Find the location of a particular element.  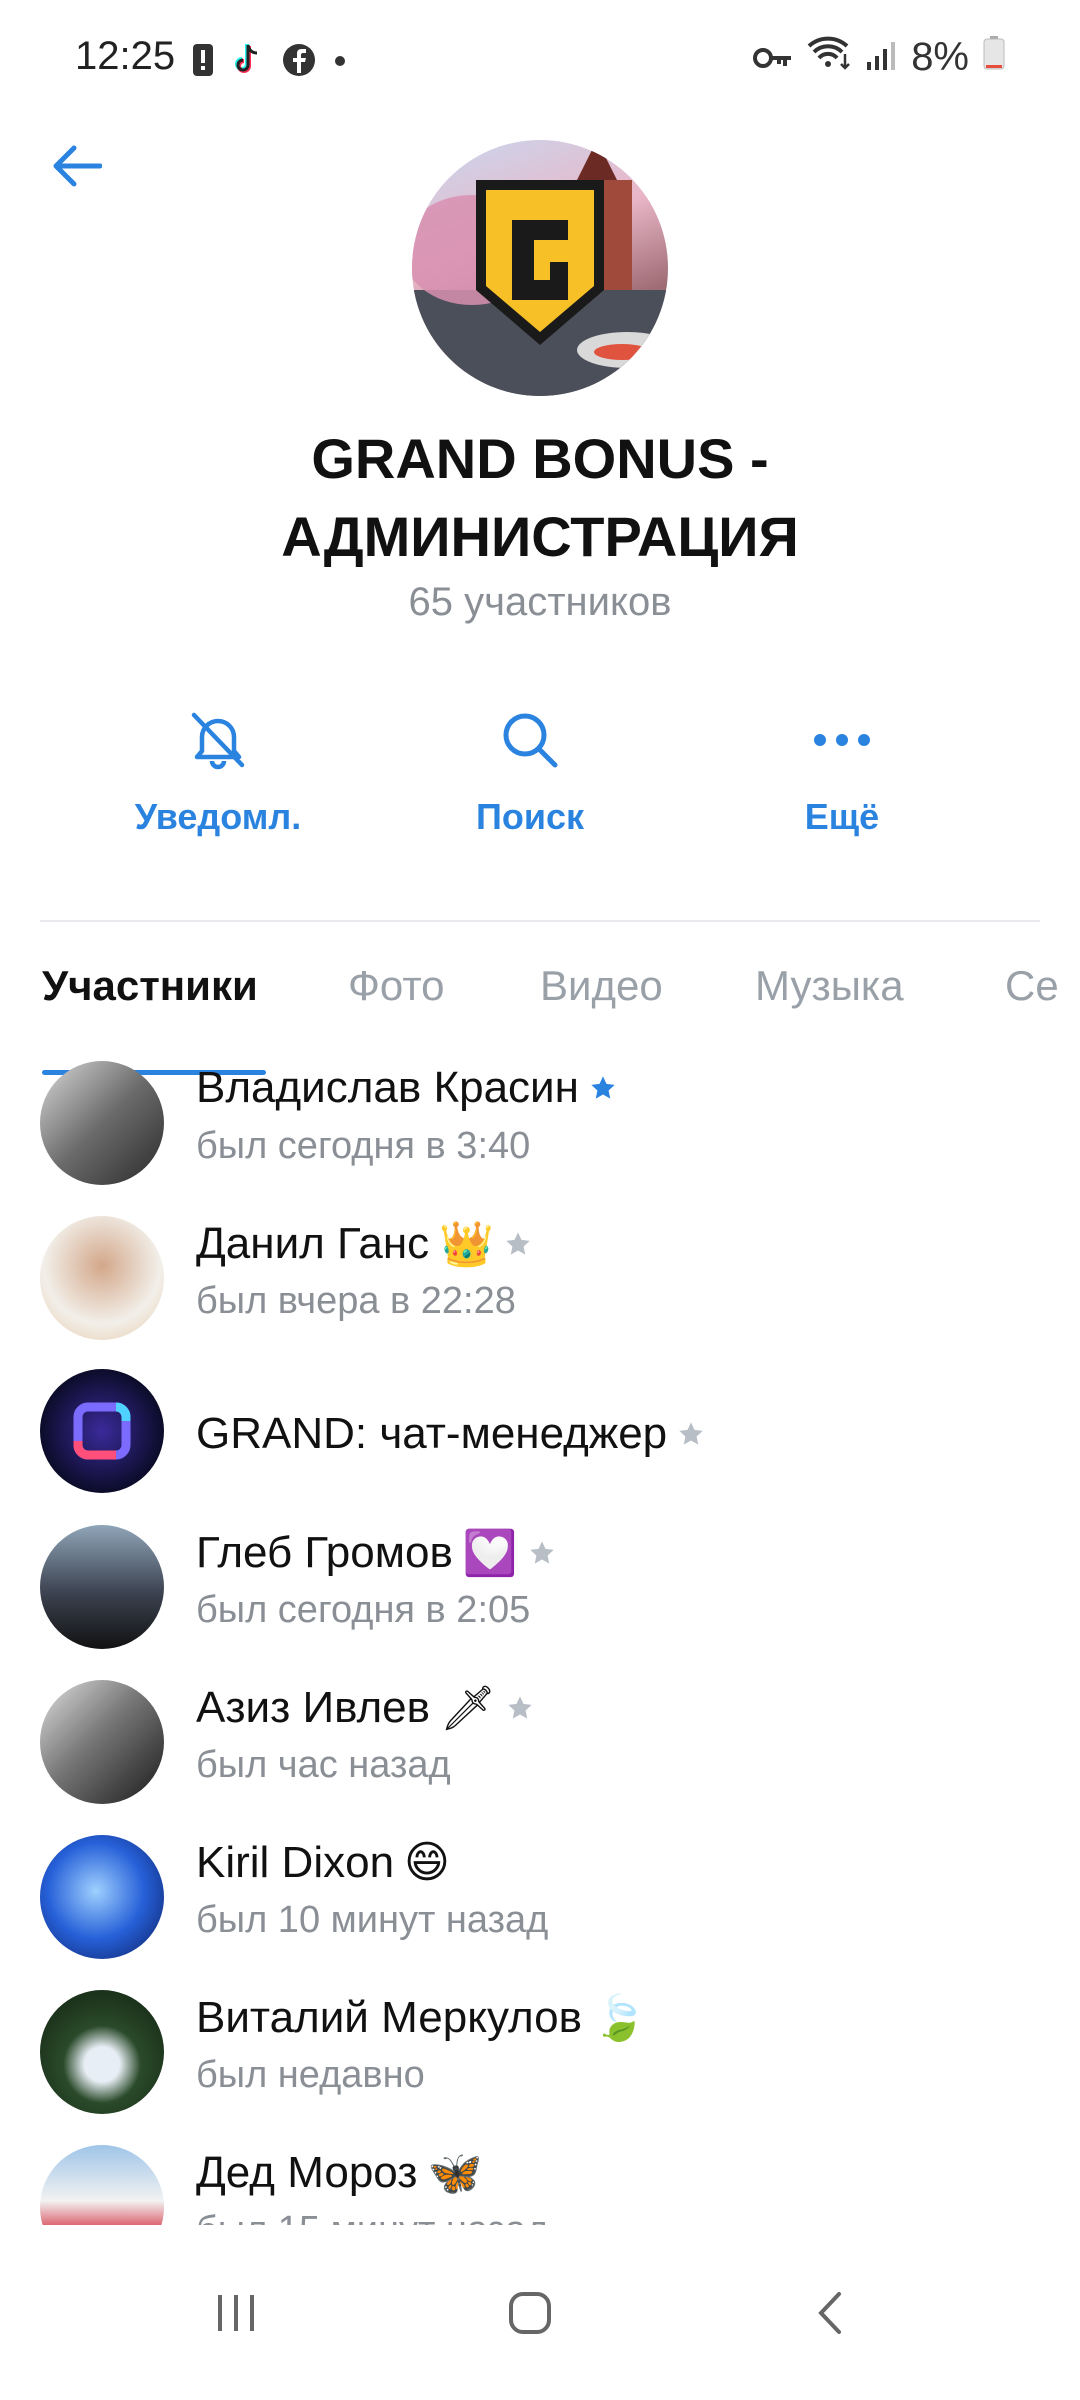

back-button is located at coordinates (76, 166).